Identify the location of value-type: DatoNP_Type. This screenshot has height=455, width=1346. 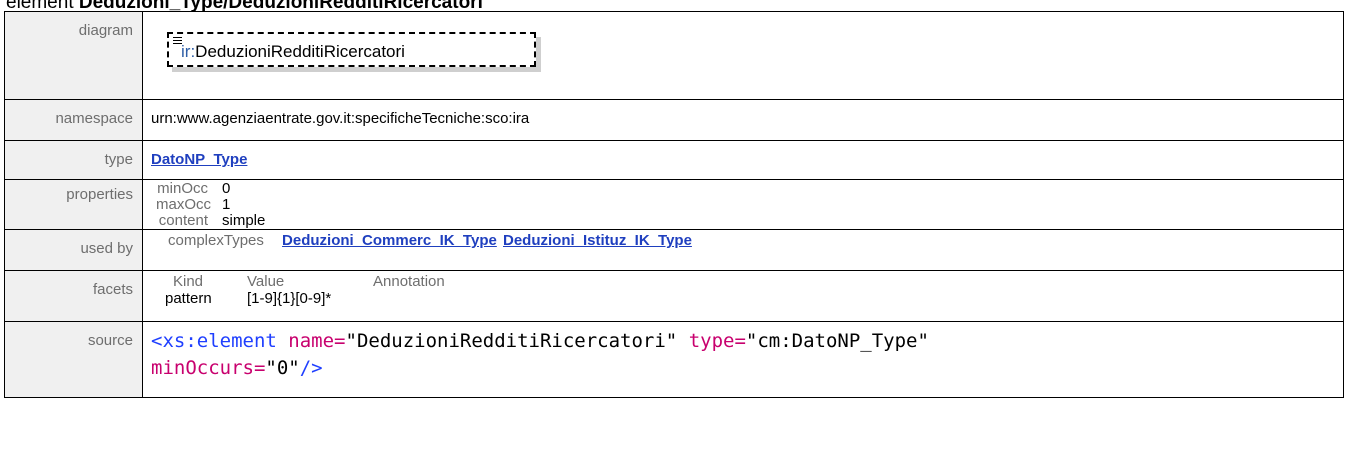
(743, 160).